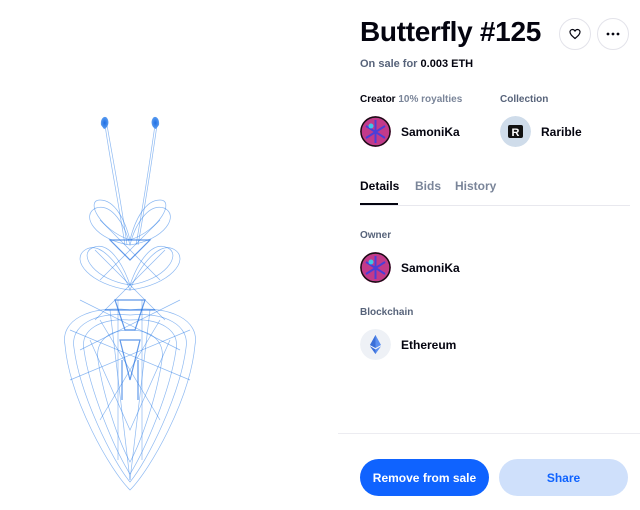  I want to click on heart-icon, so click(575, 34).